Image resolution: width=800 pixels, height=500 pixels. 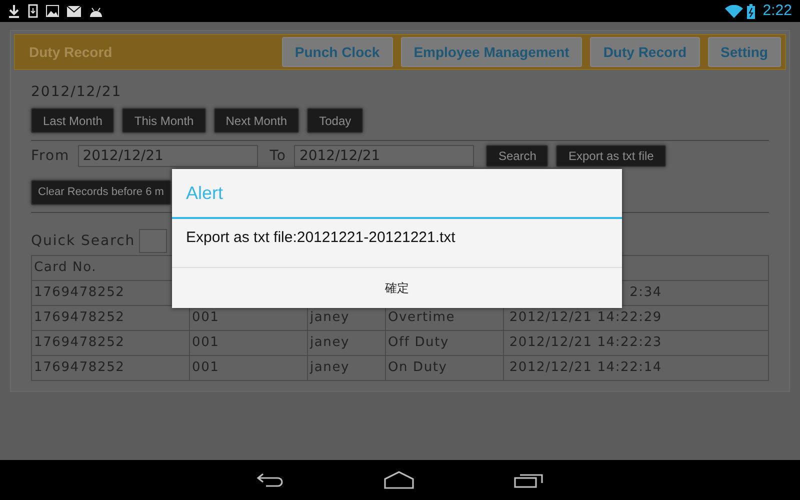 What do you see at coordinates (72, 120) in the screenshot?
I see `range-button: Last Month` at bounding box center [72, 120].